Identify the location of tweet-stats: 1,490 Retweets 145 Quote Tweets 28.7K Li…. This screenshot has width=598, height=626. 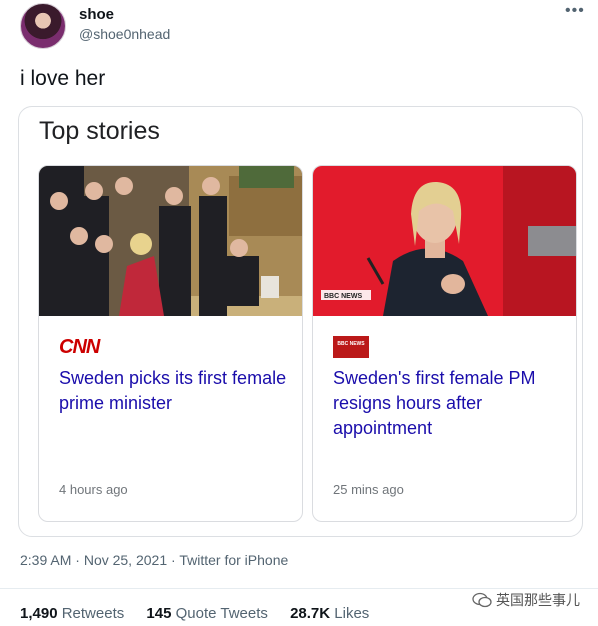
(203, 613).